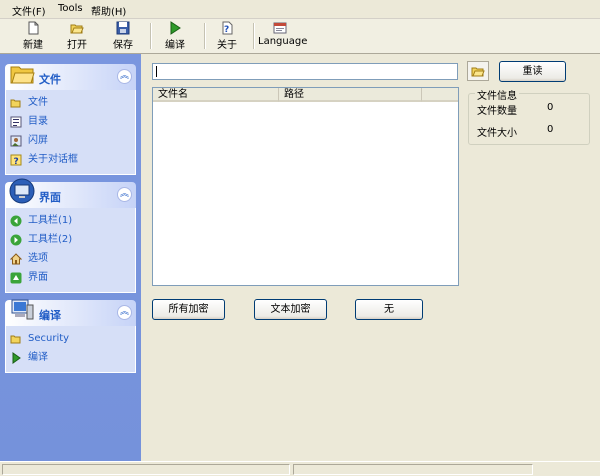  Describe the element at coordinates (529, 116) in the screenshot. I see `file-info-group: 文件信息 文件数量 0 文件大小 0` at that location.